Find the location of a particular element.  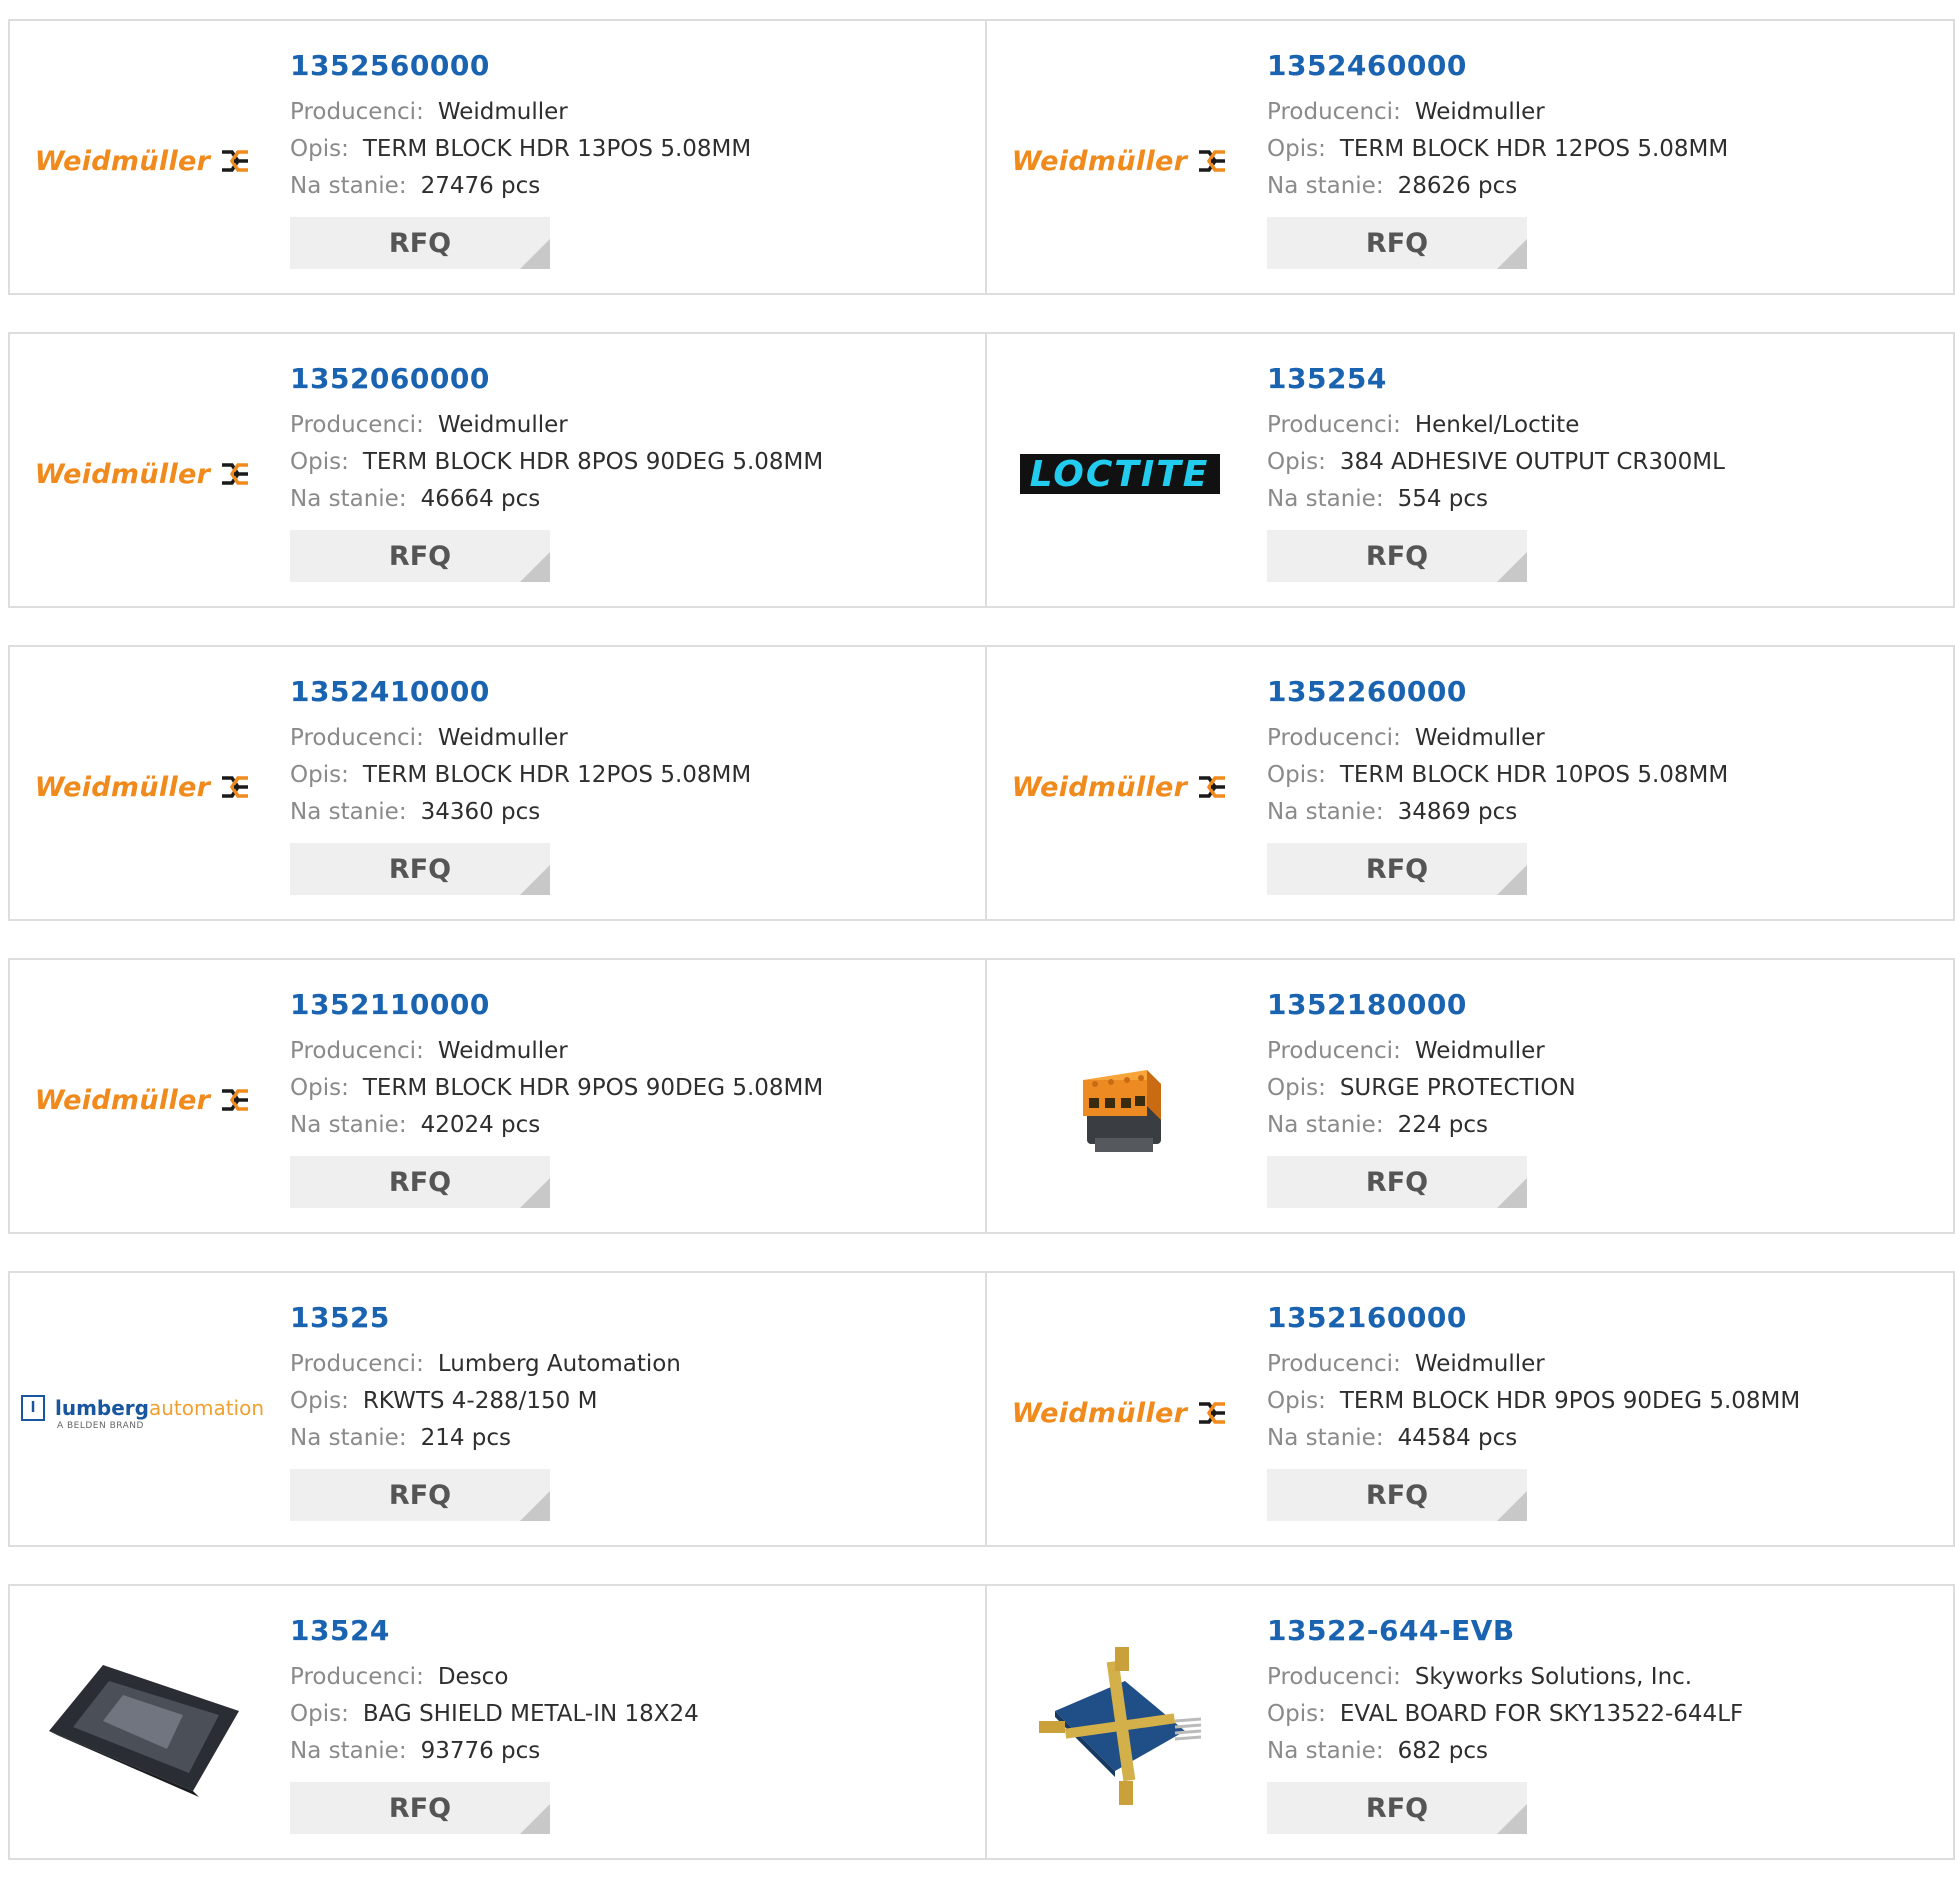

lumberg-logo: l lumbergautomation A BELDEN BRAND is located at coordinates (142, 1413).